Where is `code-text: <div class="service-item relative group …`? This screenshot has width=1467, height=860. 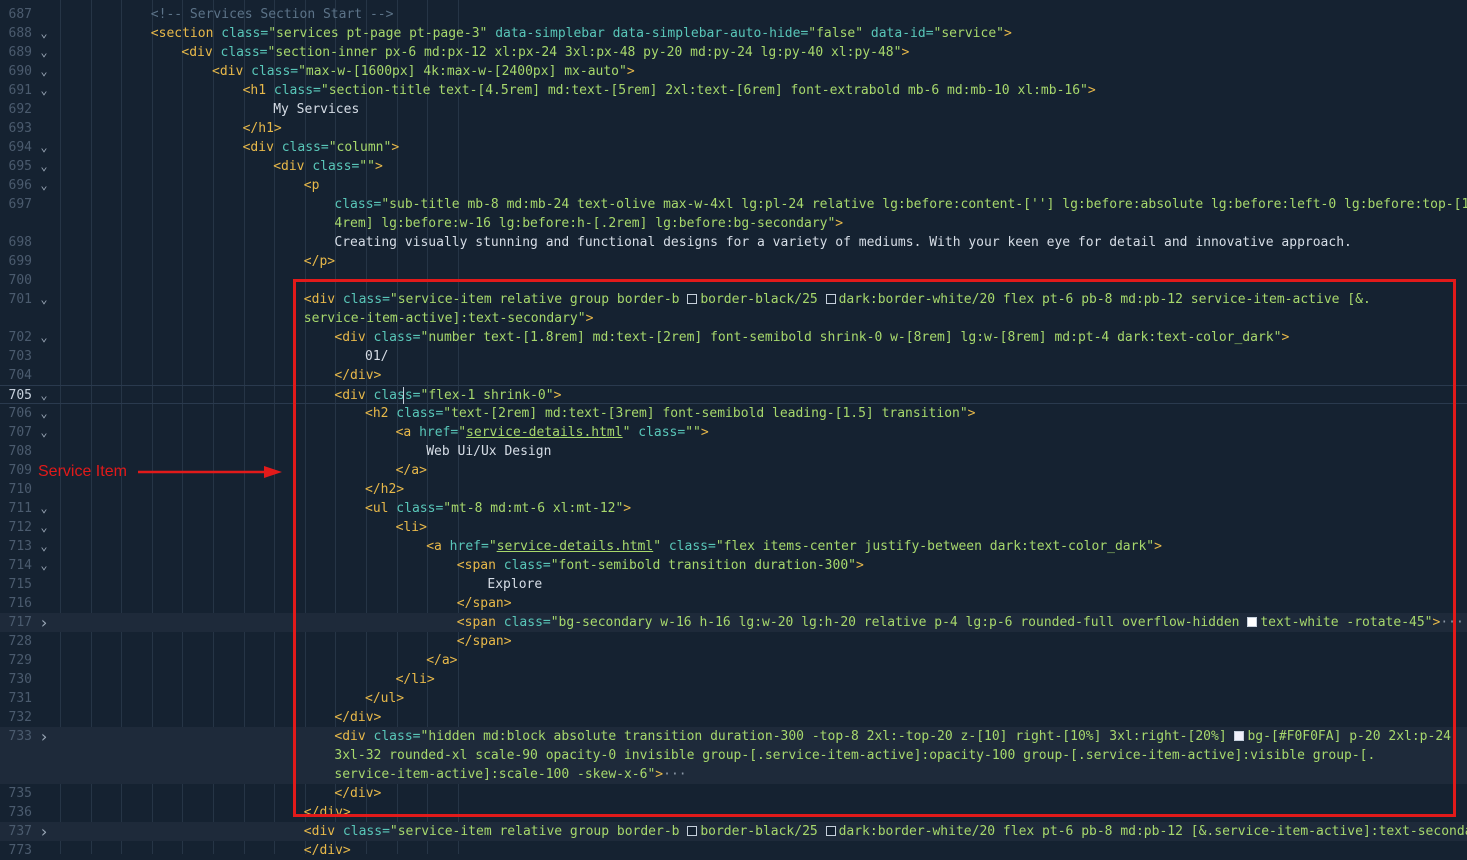 code-text: <div class="service-item relative group … is located at coordinates (885, 831).